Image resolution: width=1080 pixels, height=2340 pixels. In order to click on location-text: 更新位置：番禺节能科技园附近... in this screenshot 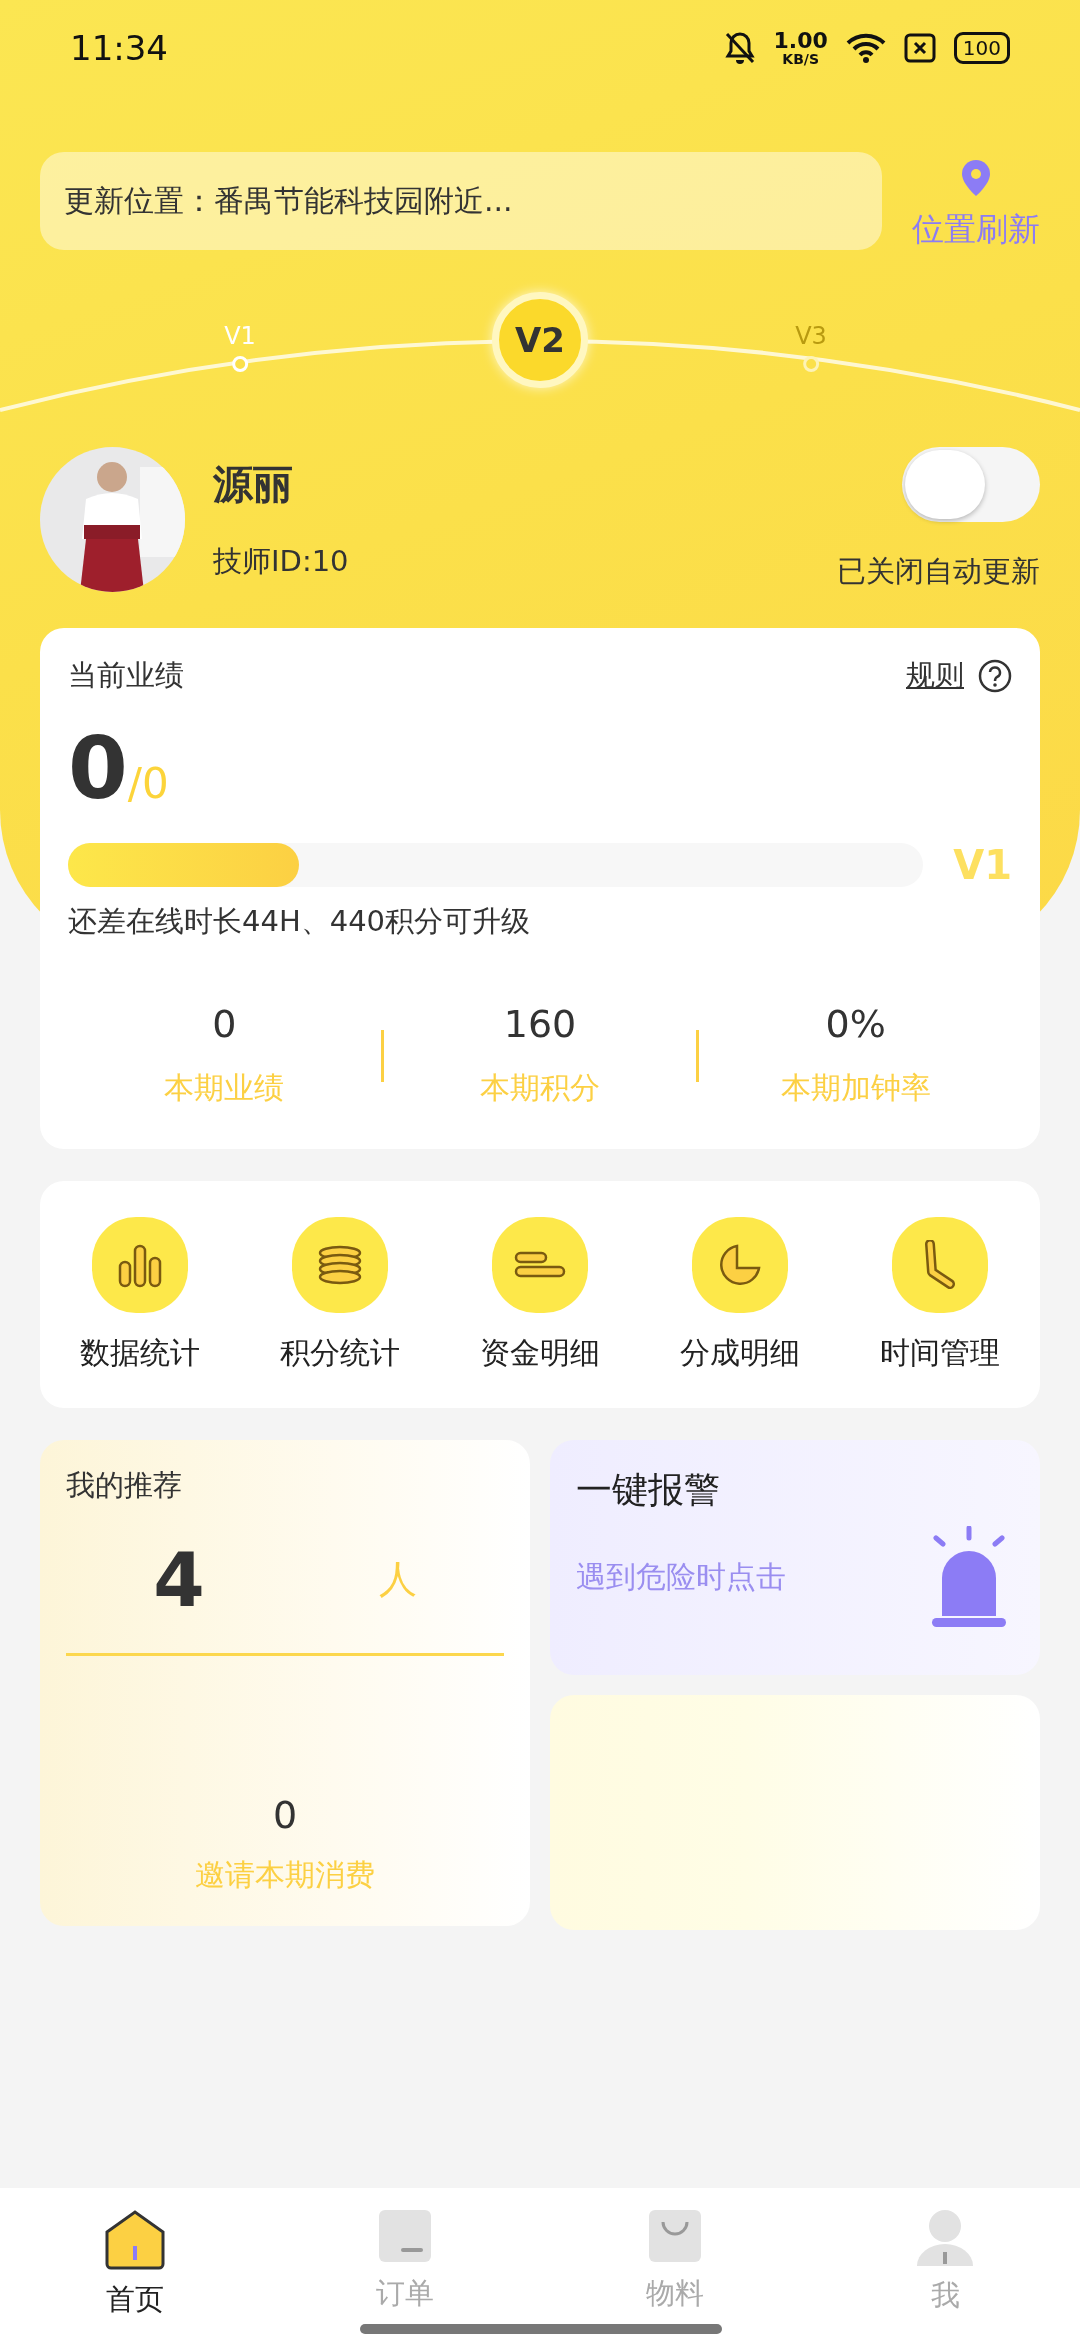, I will do `click(461, 201)`.